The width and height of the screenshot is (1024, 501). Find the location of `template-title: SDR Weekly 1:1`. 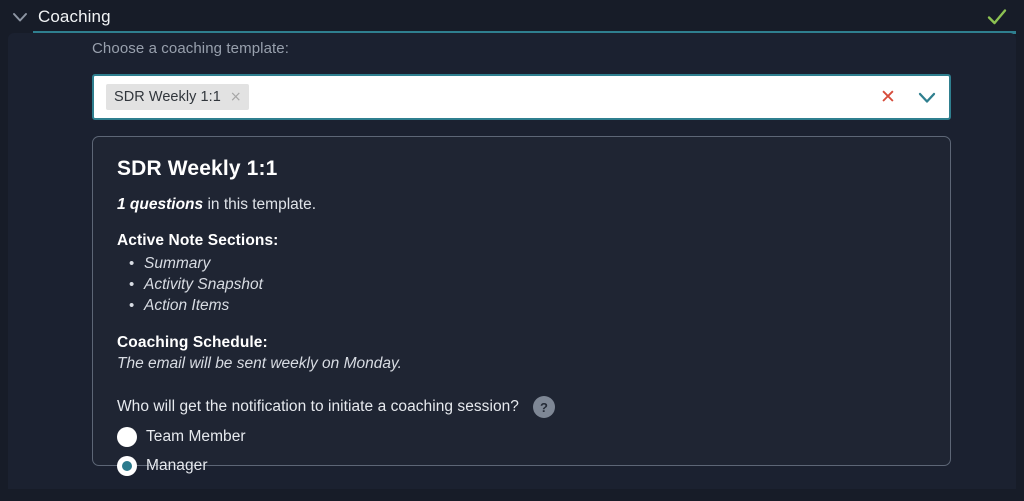

template-title: SDR Weekly 1:1 is located at coordinates (197, 168).